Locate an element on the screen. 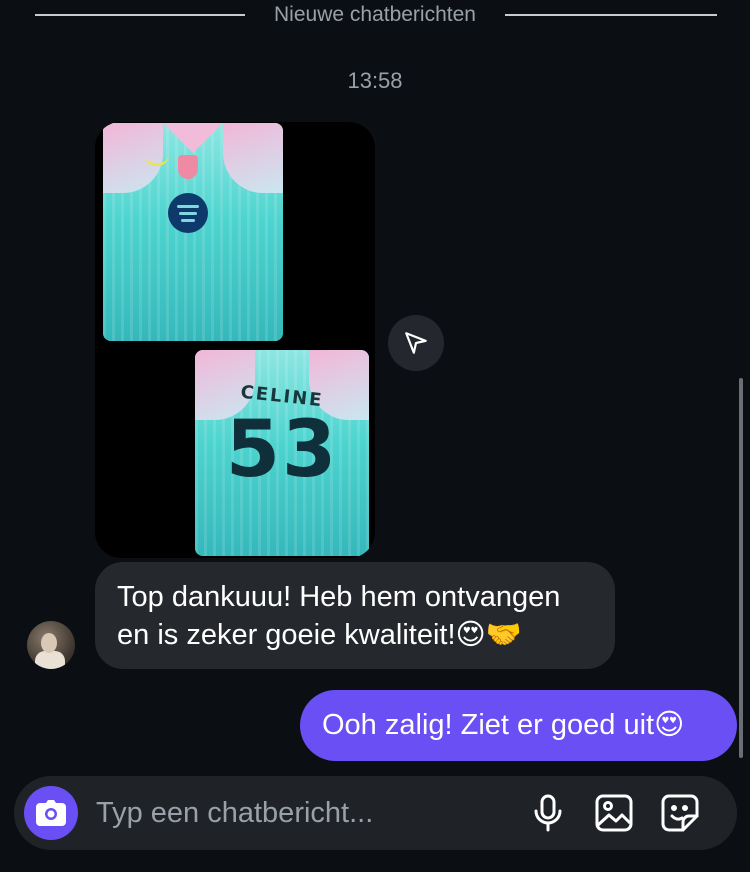  image-gallery-icon is located at coordinates (614, 813).